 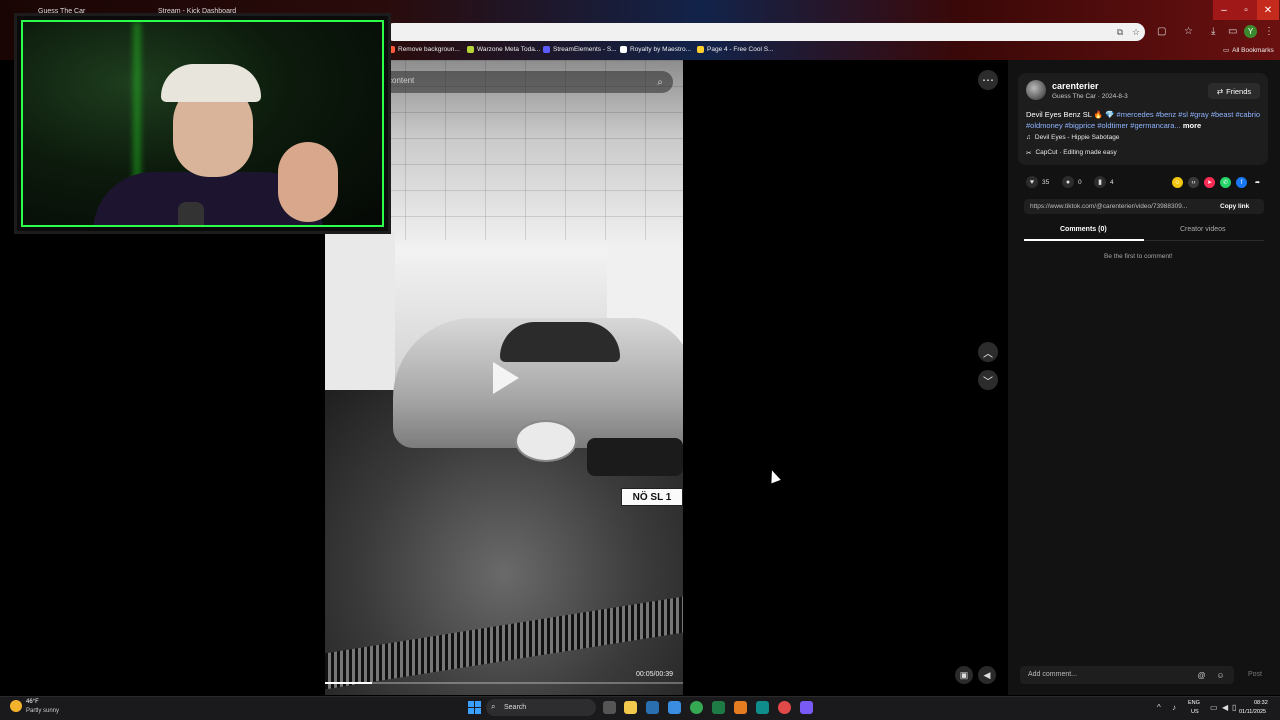 I want to click on share-arrow-icon: ➦, so click(x=1257, y=182).